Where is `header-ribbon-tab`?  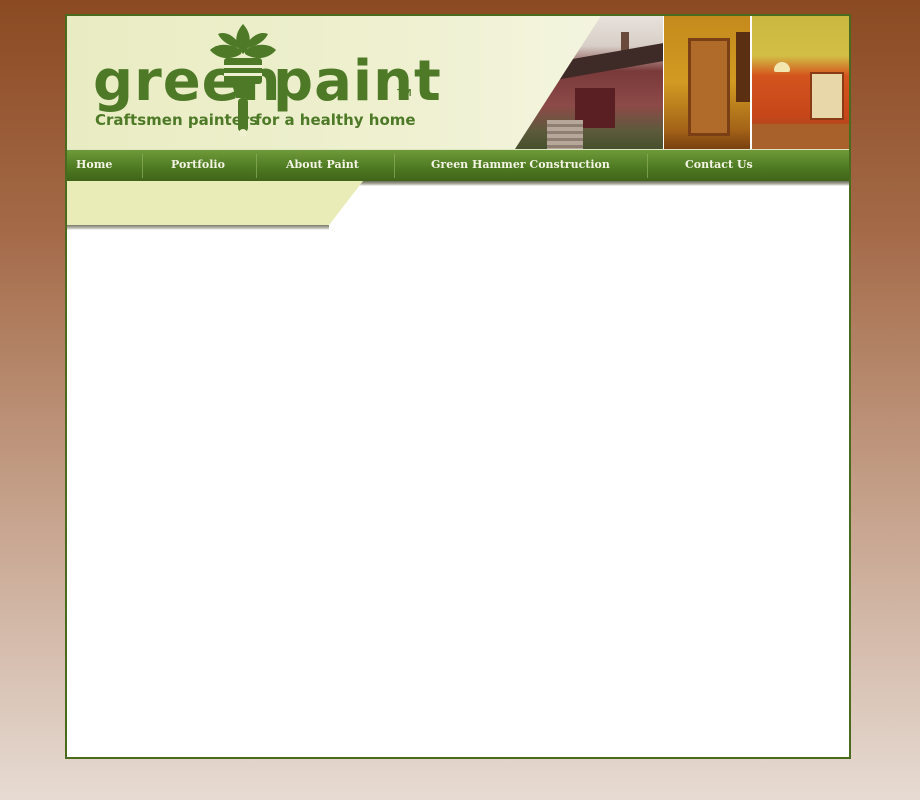 header-ribbon-tab is located at coordinates (215, 204).